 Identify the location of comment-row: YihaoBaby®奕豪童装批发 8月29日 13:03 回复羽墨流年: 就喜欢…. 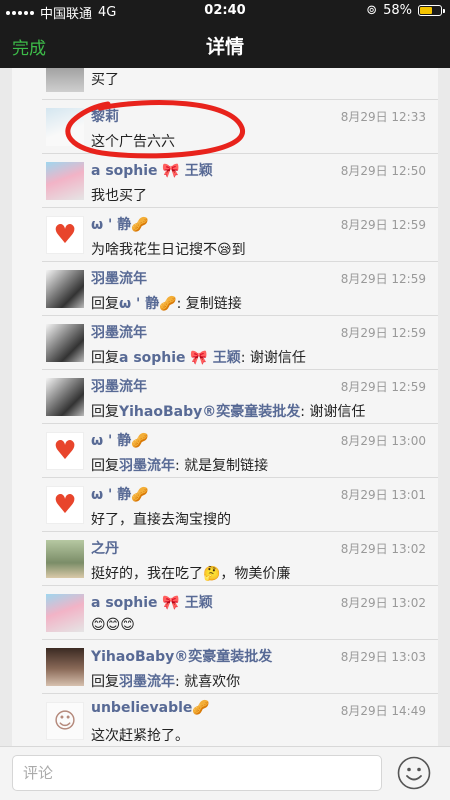
(240, 667).